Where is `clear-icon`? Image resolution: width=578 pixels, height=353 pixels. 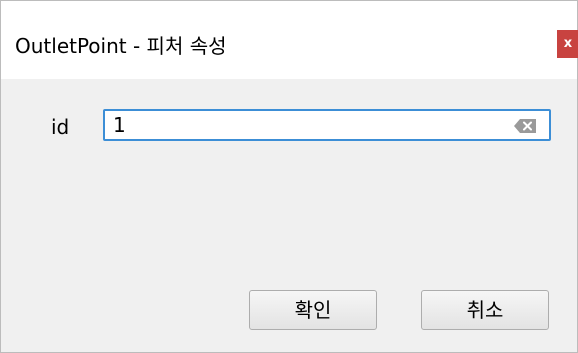
clear-icon is located at coordinates (525, 126).